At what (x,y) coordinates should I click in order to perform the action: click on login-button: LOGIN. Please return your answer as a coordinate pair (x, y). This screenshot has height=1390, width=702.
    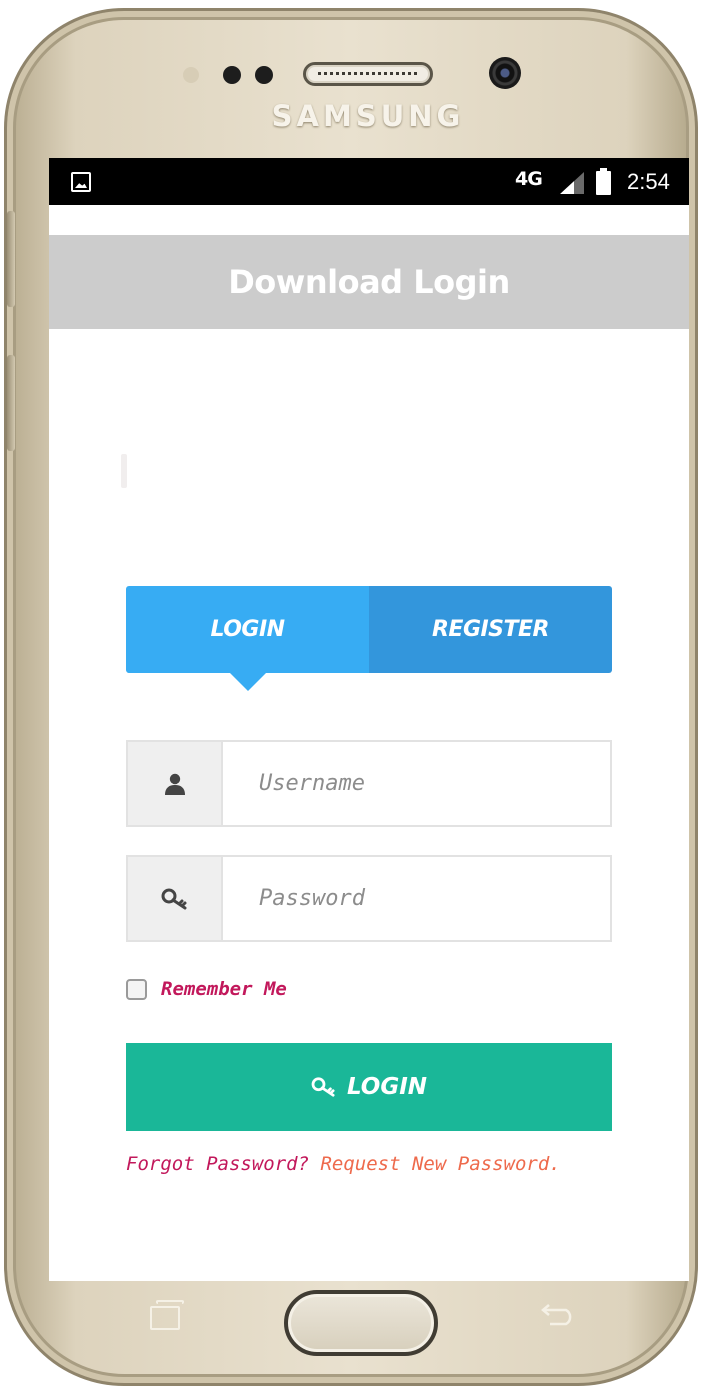
    Looking at the image, I should click on (369, 1087).